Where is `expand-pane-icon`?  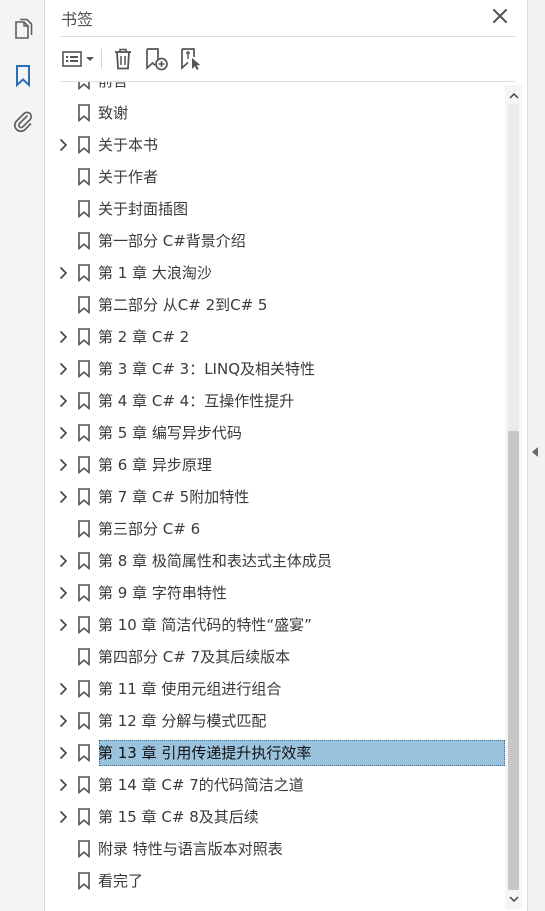
expand-pane-icon is located at coordinates (535, 452).